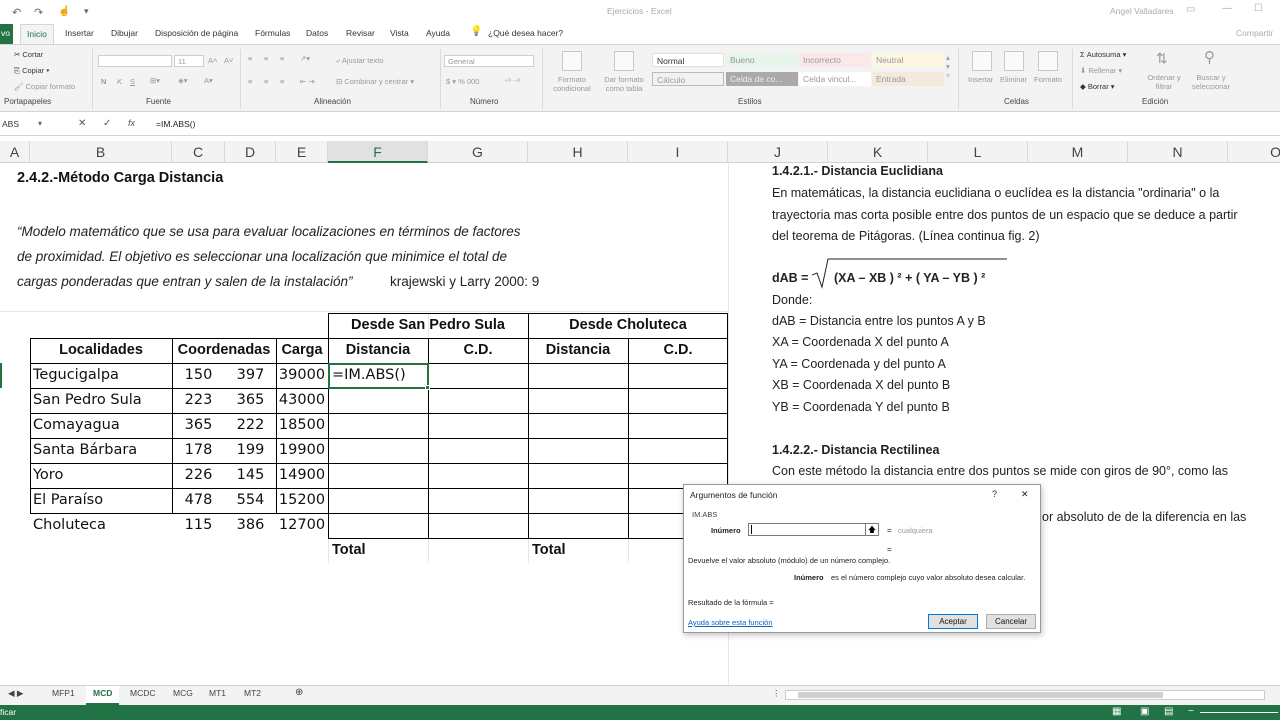  Describe the element at coordinates (102, 476) in the screenshot. I see `cell-name-5: Yoro` at that location.